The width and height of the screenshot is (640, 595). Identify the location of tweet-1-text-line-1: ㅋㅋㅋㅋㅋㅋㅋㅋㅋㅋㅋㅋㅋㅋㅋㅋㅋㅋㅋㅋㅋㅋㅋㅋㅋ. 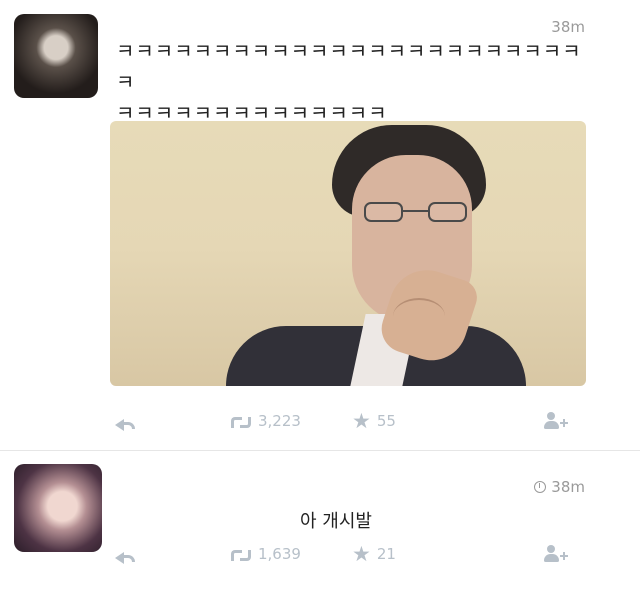
(349, 66).